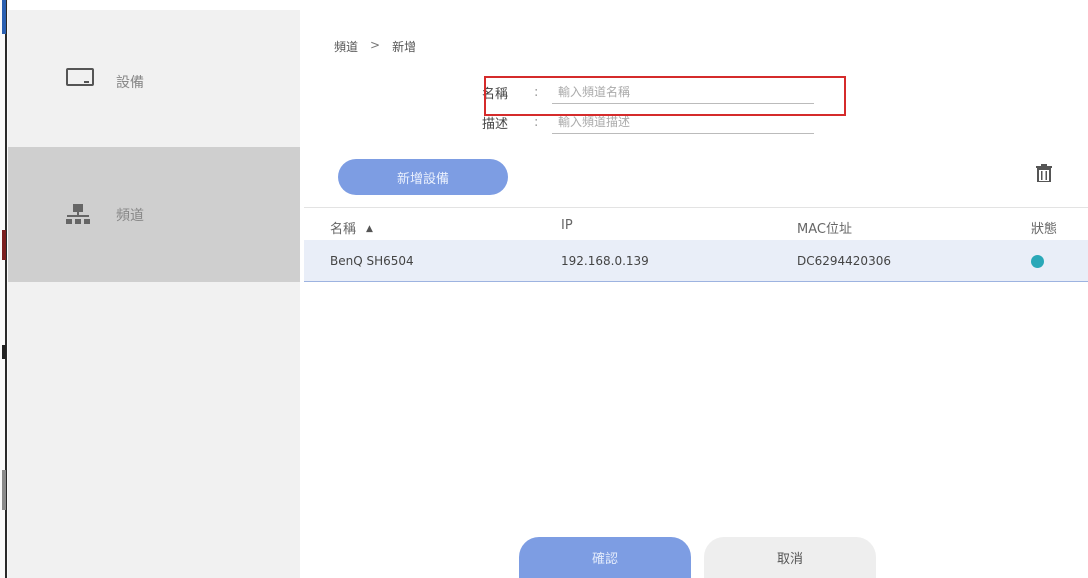 The width and height of the screenshot is (1088, 578). What do you see at coordinates (605, 261) in the screenshot?
I see `cell-ip: 192.168.0.139` at bounding box center [605, 261].